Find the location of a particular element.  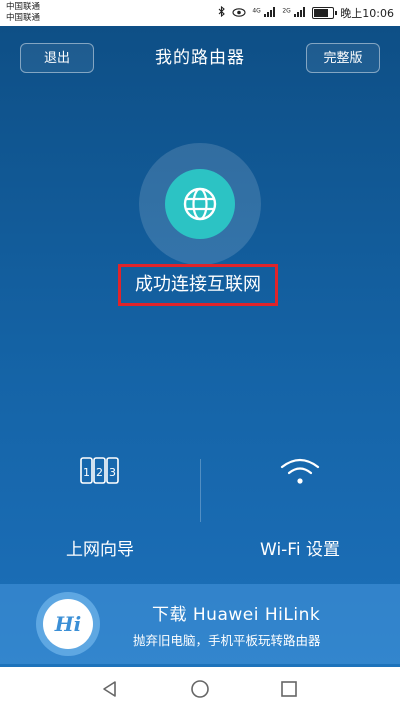

signal-icon-2: 2G is located at coordinates (294, 13).